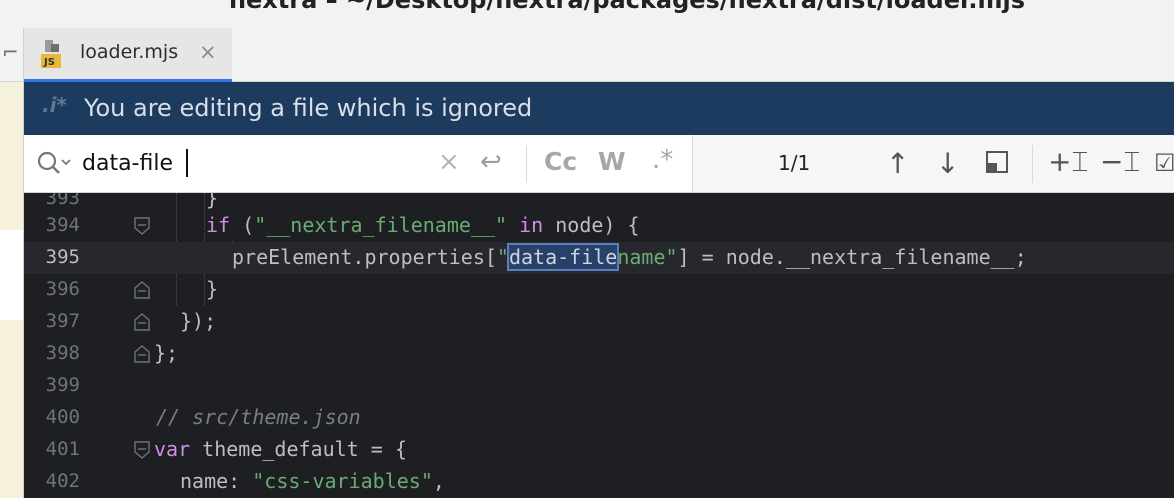 Image resolution: width=1174 pixels, height=498 pixels. What do you see at coordinates (599, 386) in the screenshot?
I see `code-line: 399` at bounding box center [599, 386].